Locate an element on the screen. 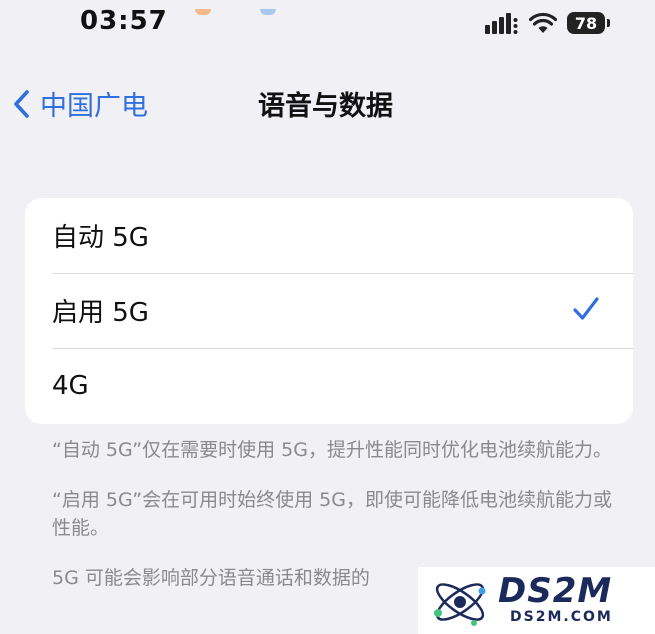  chevron-left-icon is located at coordinates (21, 103).